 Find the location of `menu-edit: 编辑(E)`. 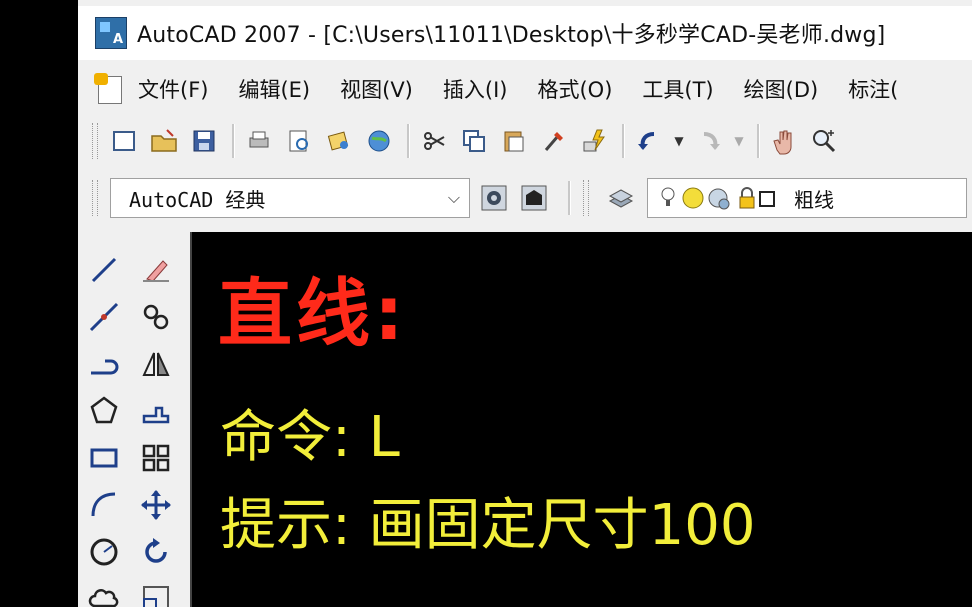

menu-edit: 编辑(E) is located at coordinates (274, 89).